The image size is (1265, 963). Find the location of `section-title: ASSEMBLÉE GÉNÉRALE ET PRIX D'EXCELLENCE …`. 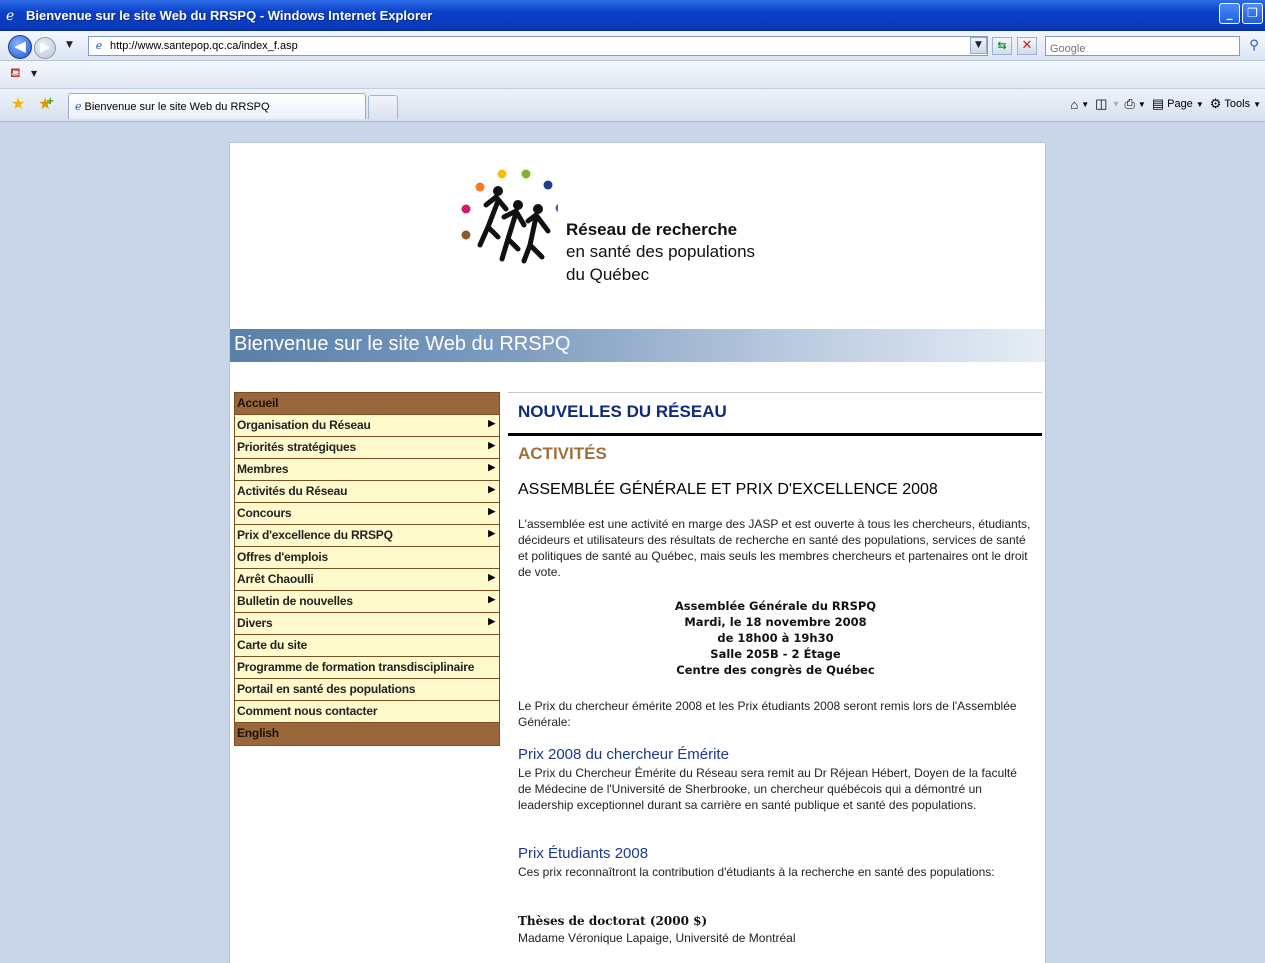

section-title: ASSEMBLÉE GÉNÉRALE ET PRIX D'EXCELLENCE … is located at coordinates (728, 489).